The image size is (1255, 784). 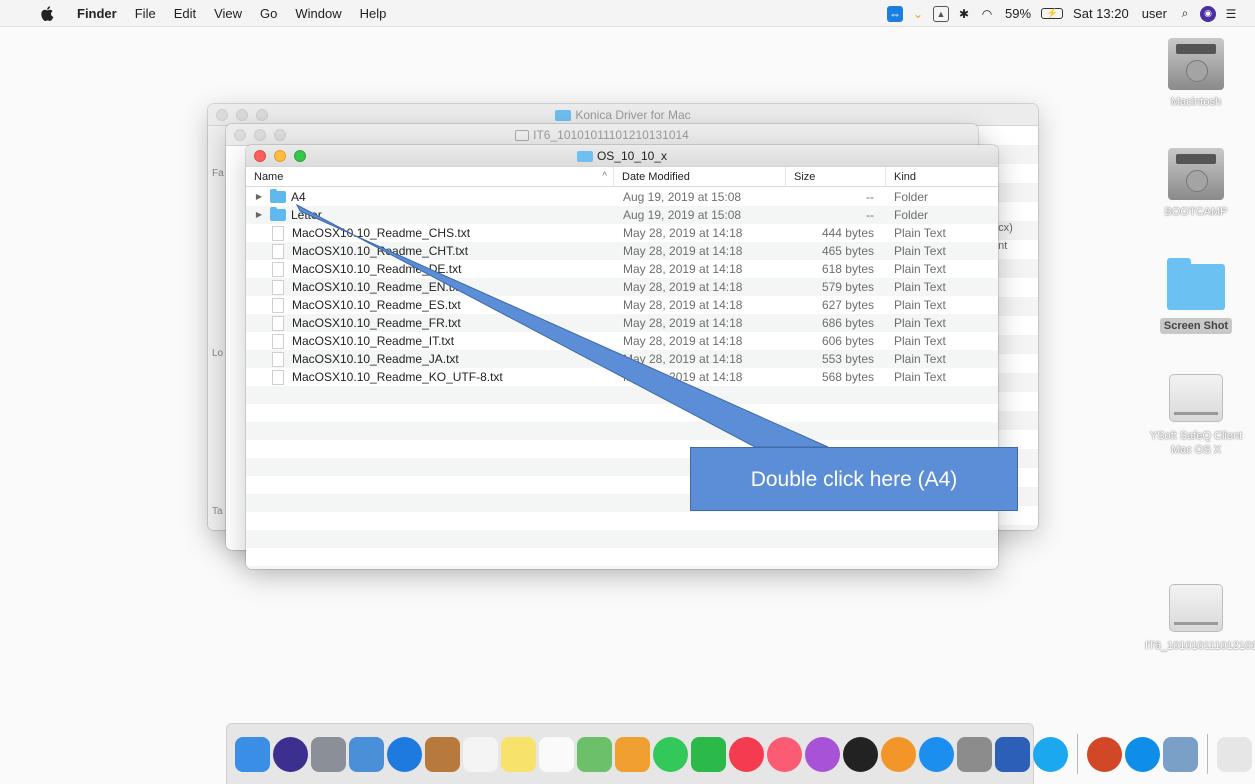 I want to click on menu-help: Help, so click(x=373, y=13).